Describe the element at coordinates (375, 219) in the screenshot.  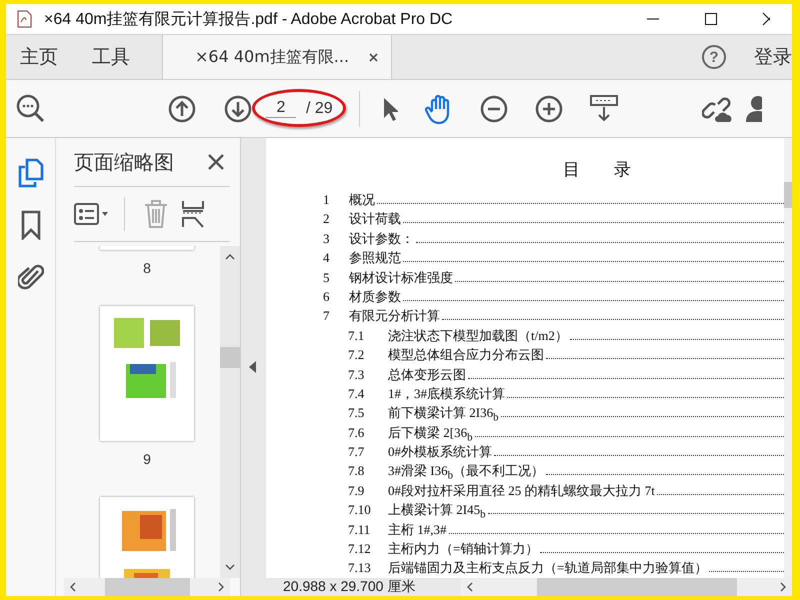
I see `contents-entry: 设计荷载` at that location.